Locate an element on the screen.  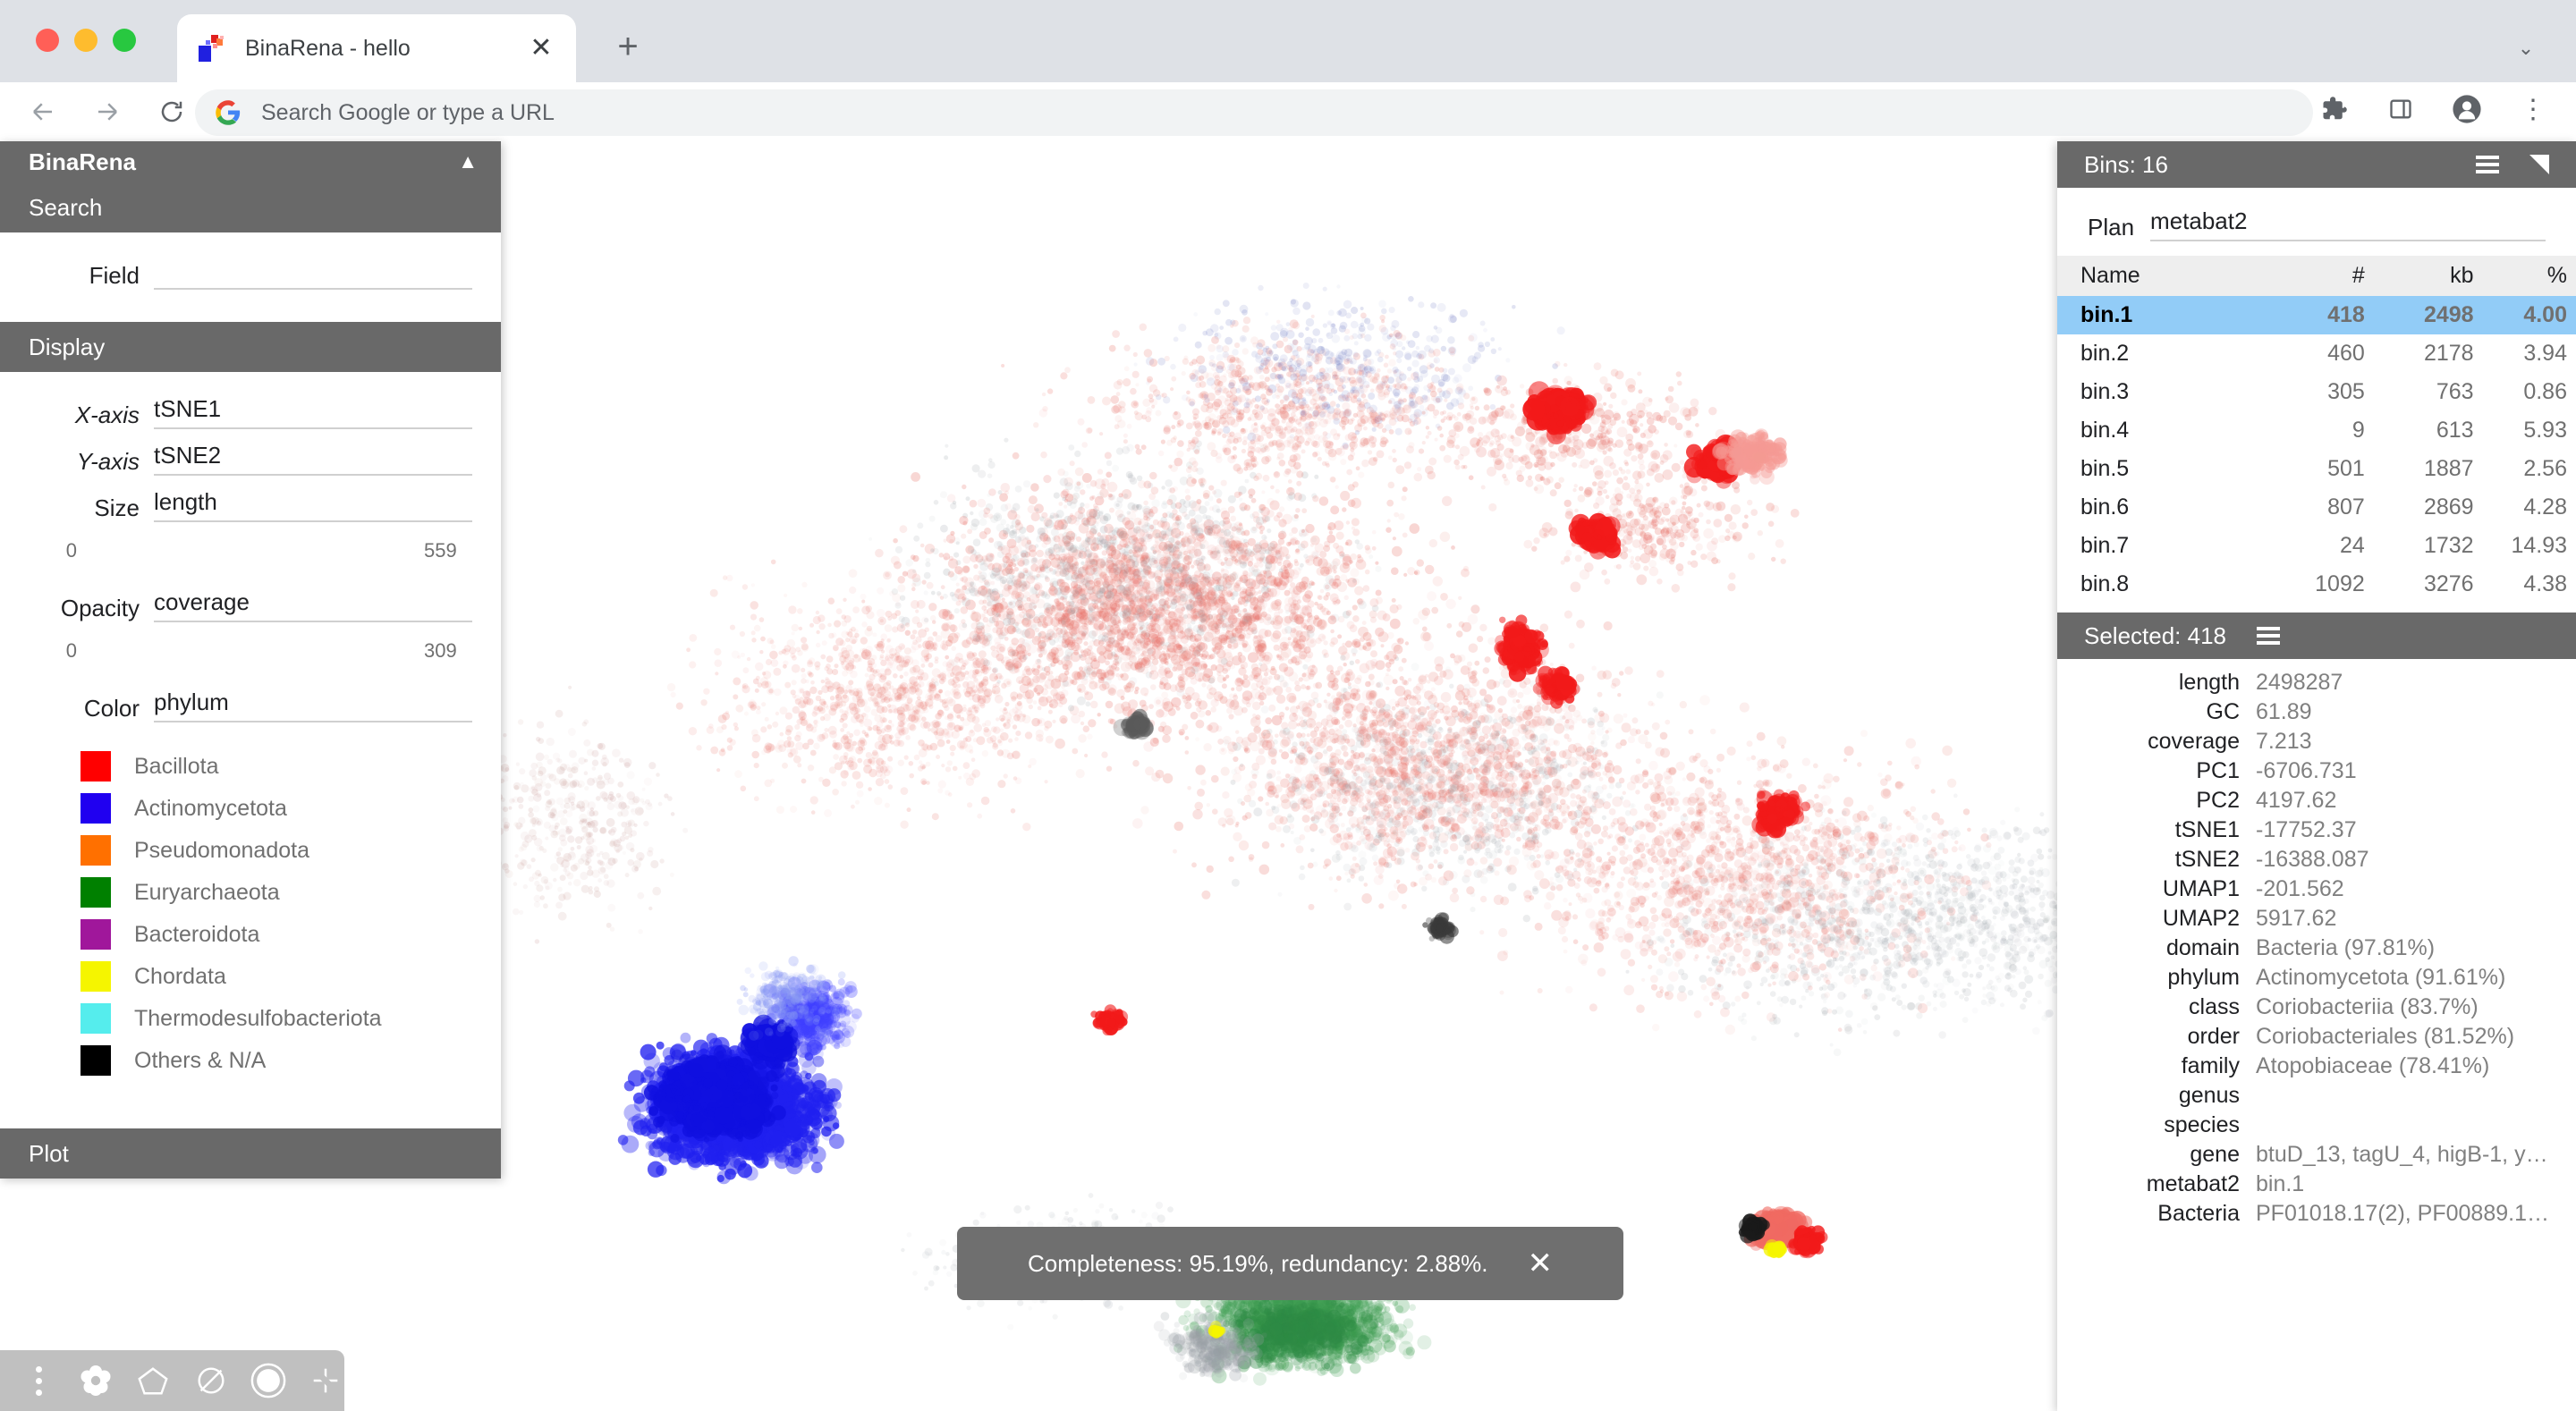
bin-pct-cell: 2.56 is located at coordinates (2529, 469).